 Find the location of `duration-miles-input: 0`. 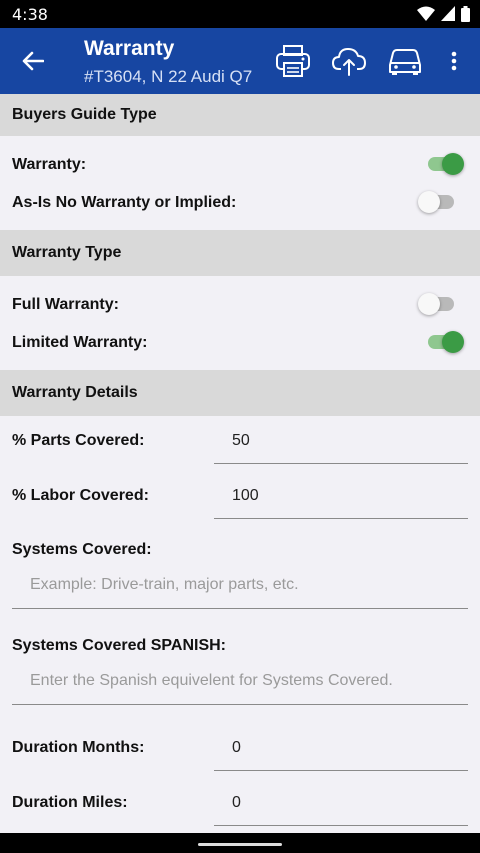

duration-miles-input: 0 is located at coordinates (341, 810).